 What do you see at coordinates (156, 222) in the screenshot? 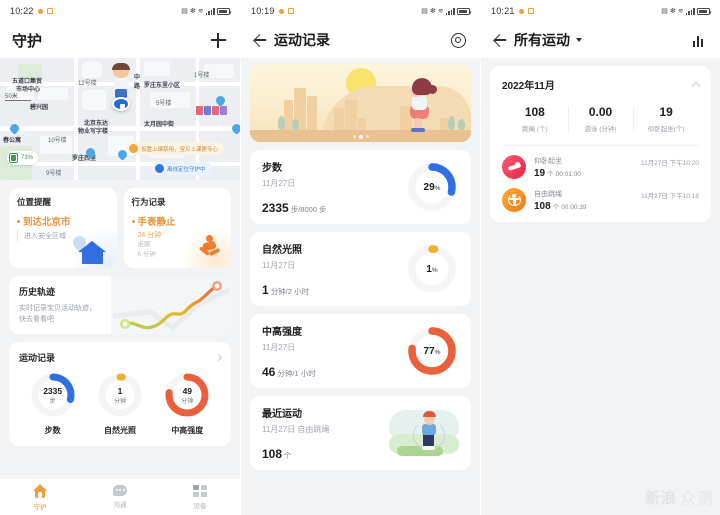
I see `behavior-card-main-text: 手表静止` at bounding box center [156, 222].